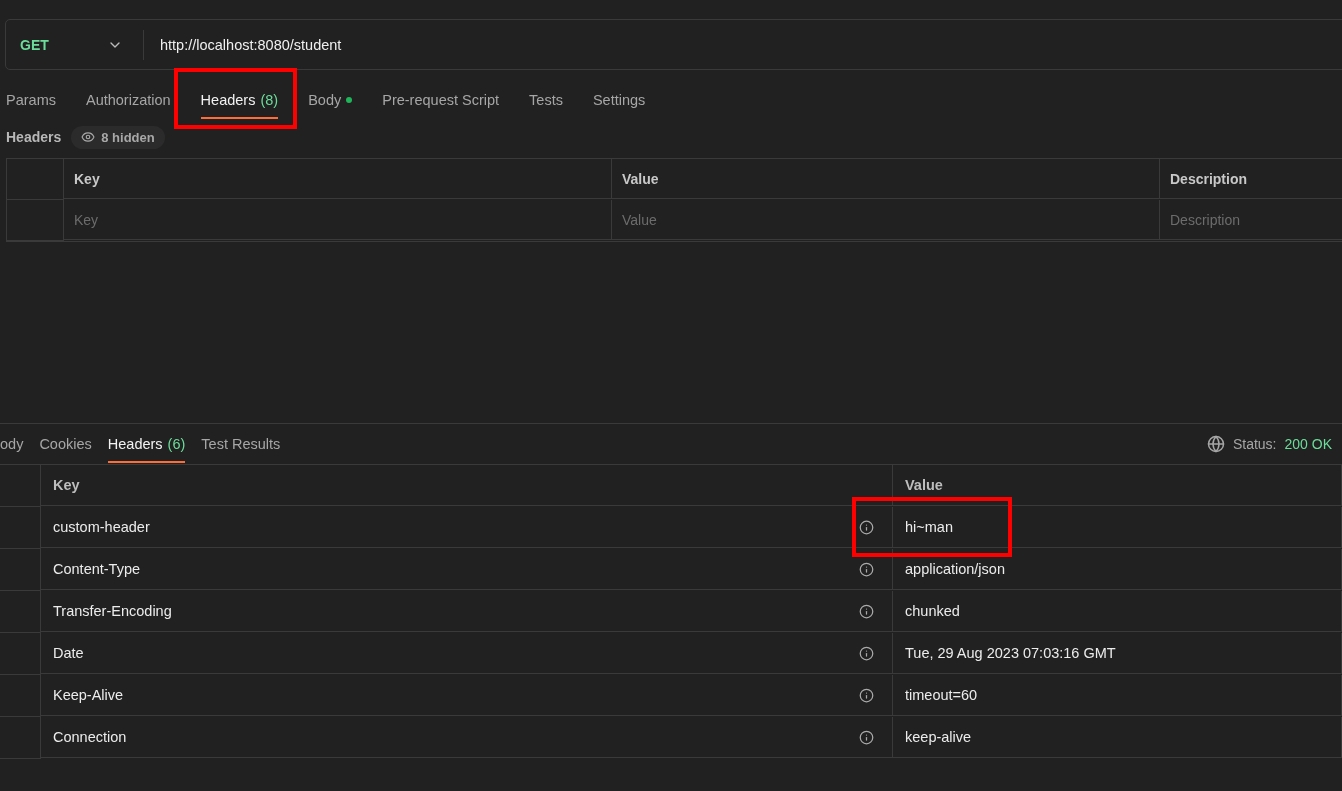  Describe the element at coordinates (1215, 444) in the screenshot. I see `globe-icon` at that location.